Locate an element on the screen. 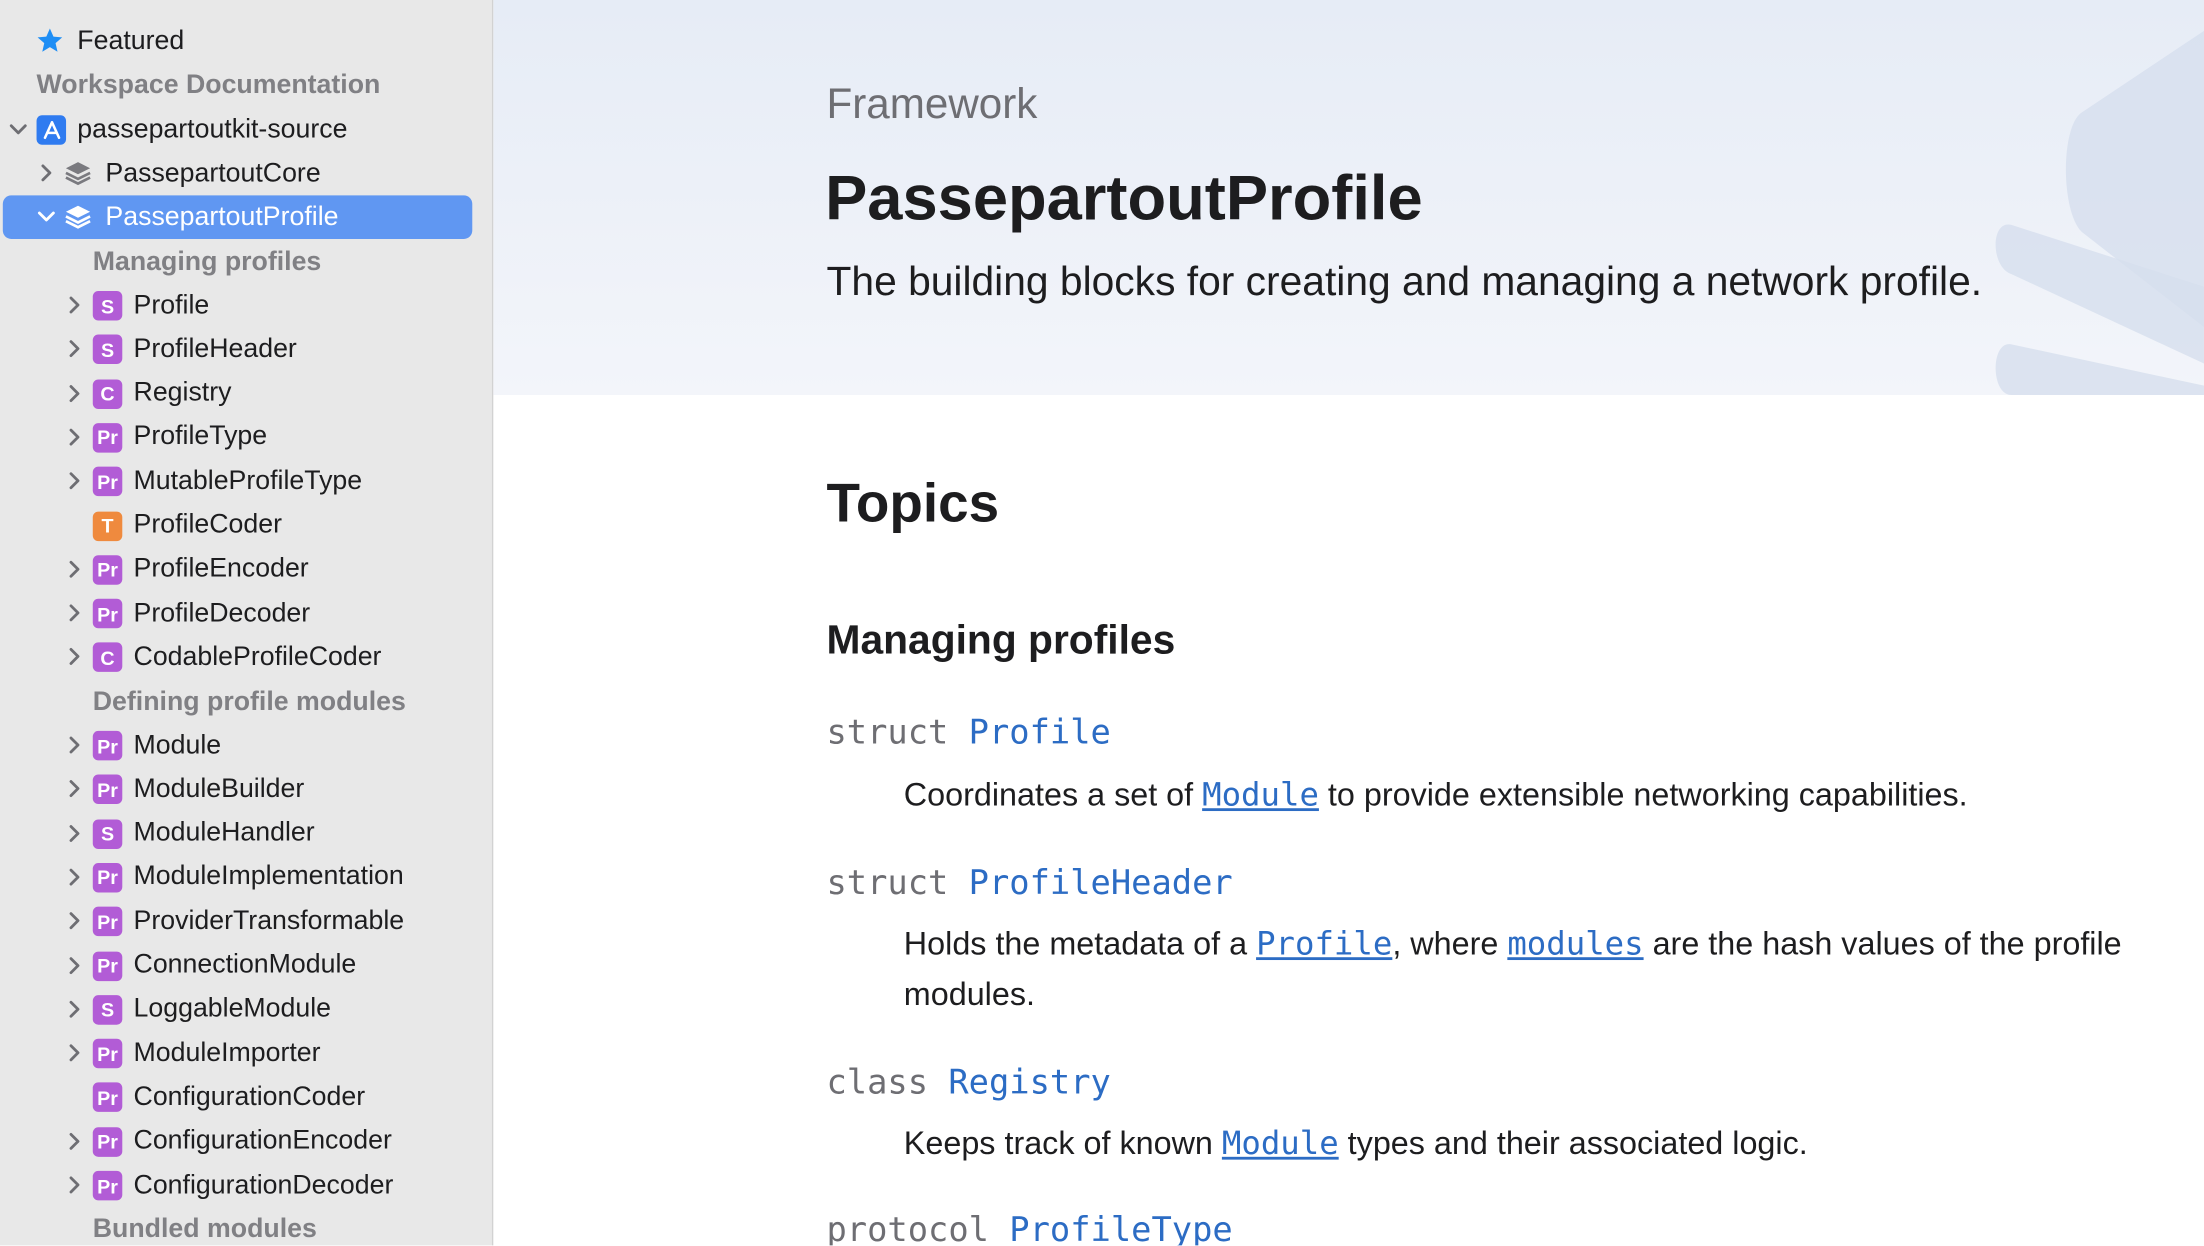 Image resolution: width=2204 pixels, height=1246 pixels. sidebar-item-connectionmodule: Pr ConnectionModule is located at coordinates (246, 966).